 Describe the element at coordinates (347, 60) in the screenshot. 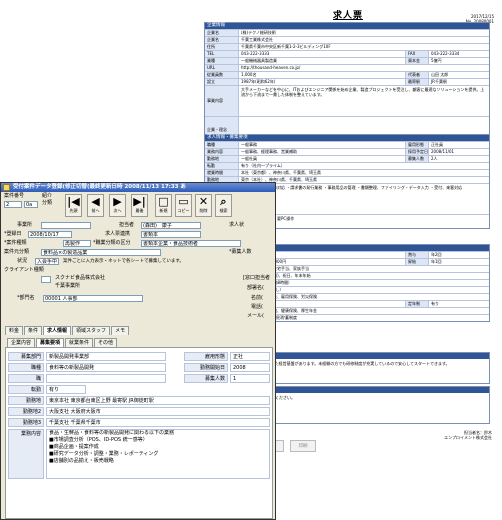

I see `info-row: 業種 一般機械器具製造業 資本金 5億円` at that location.